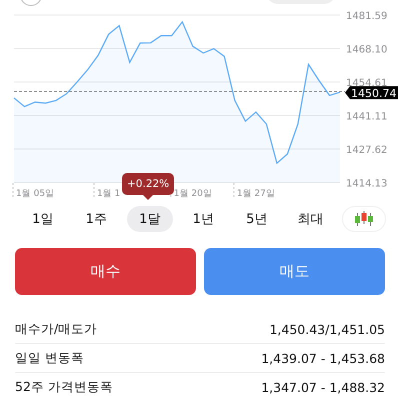 The image size is (400, 400). What do you see at coordinates (206, 93) in the screenshot?
I see `reference-line: 1450.74` at bounding box center [206, 93].